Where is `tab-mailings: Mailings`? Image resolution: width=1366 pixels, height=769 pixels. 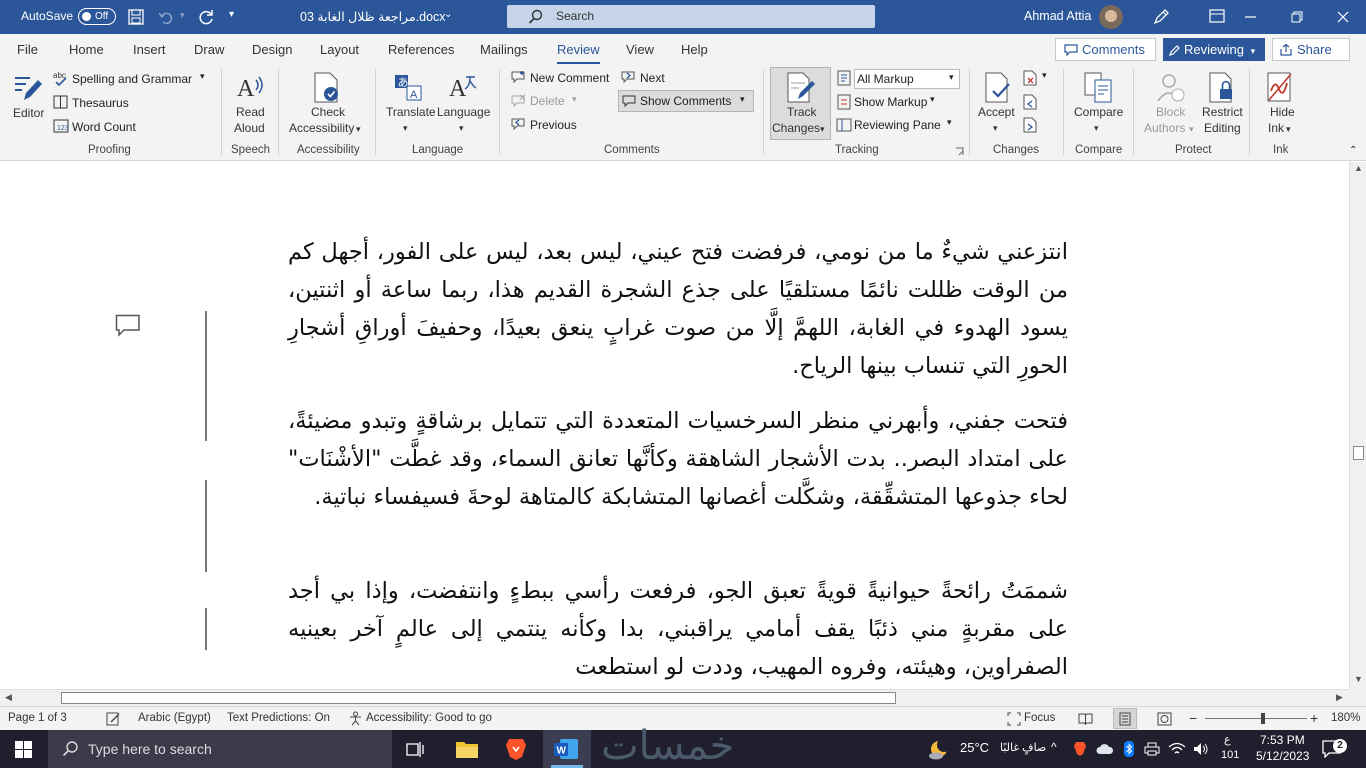 tab-mailings: Mailings is located at coordinates (504, 49).